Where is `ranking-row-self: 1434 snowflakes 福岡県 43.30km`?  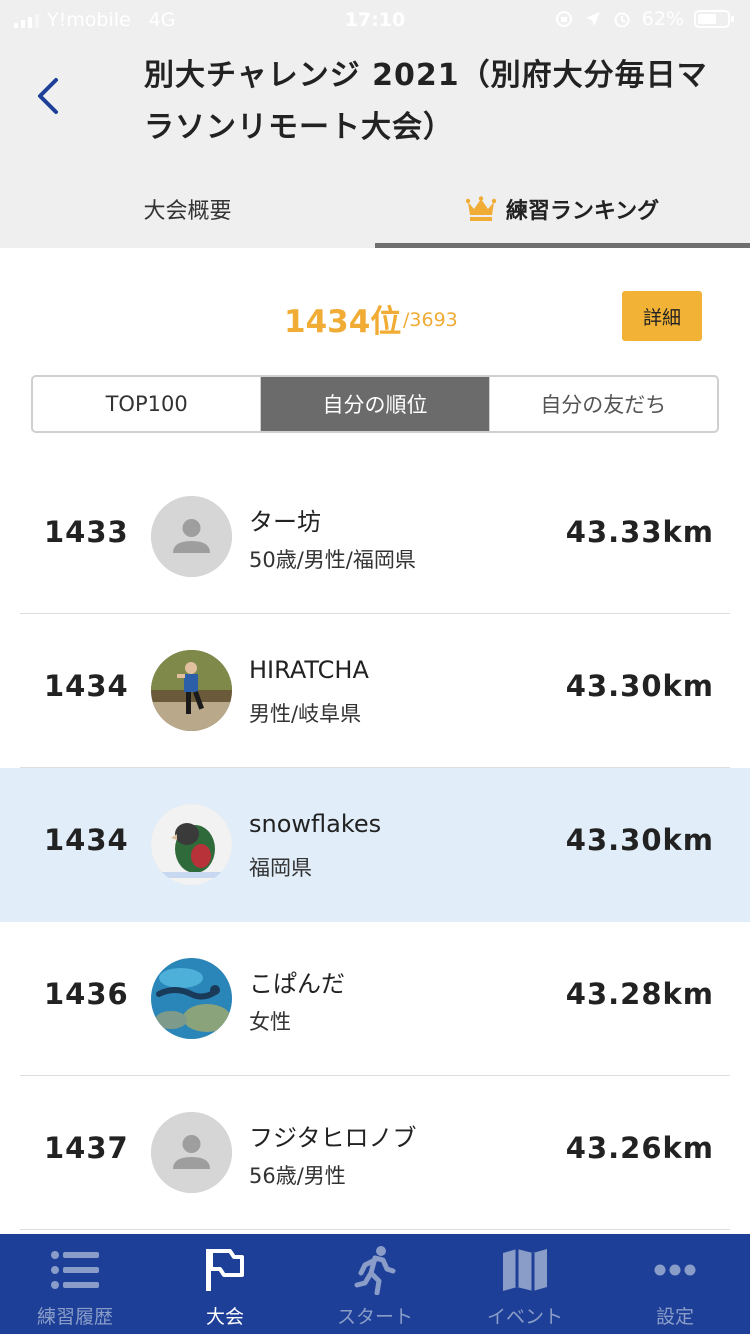
ranking-row-self: 1434 snowflakes 福岡県 43.30km is located at coordinates (375, 845).